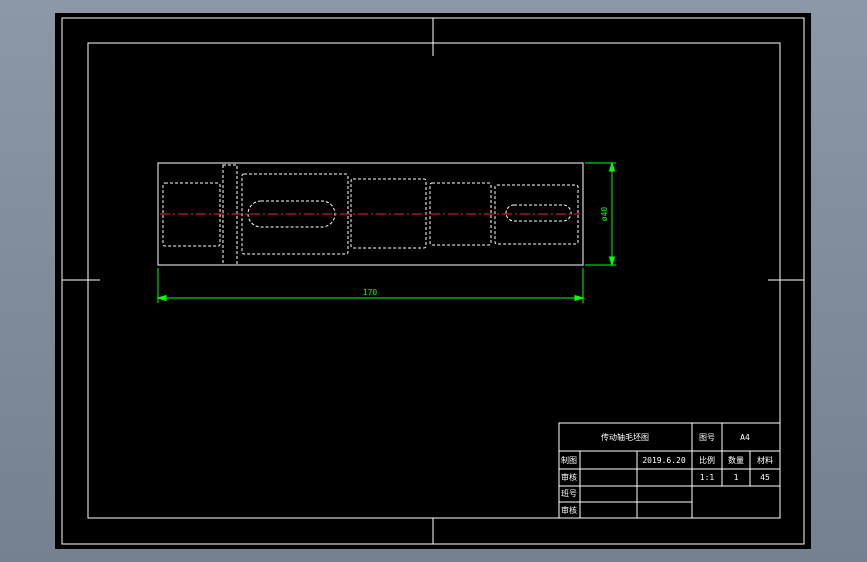  What do you see at coordinates (707, 460) in the screenshot?
I see `scale-label: 比例` at bounding box center [707, 460].